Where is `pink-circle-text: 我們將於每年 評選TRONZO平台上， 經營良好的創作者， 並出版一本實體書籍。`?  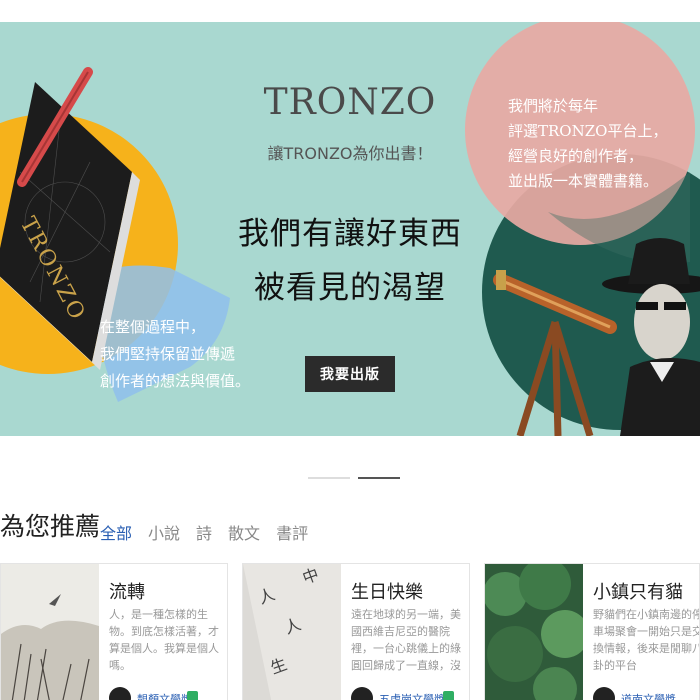
pink-circle-text: 我們將於每年 評選TRONZO平台上， 經營良好的創作者， 並出版一本實體書籍。 is located at coordinates (593, 144).